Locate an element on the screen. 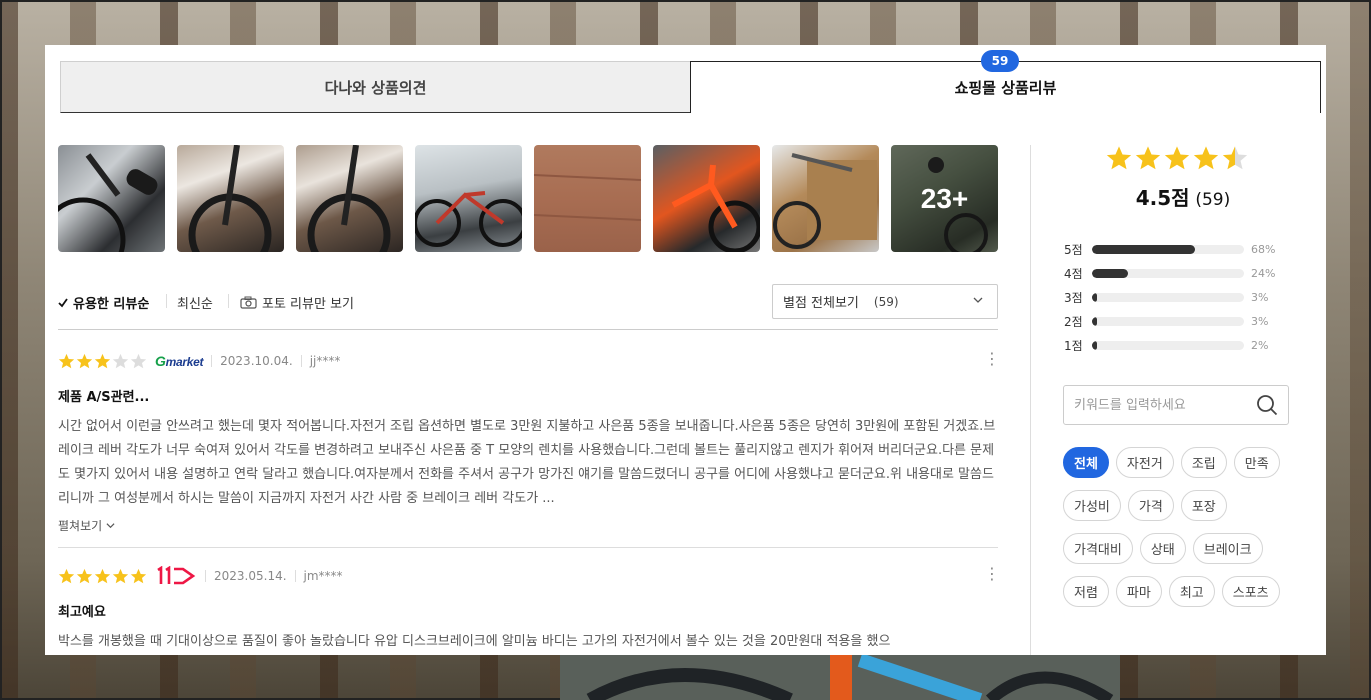 The image size is (1371, 700). review-author: jm**** is located at coordinates (323, 576).